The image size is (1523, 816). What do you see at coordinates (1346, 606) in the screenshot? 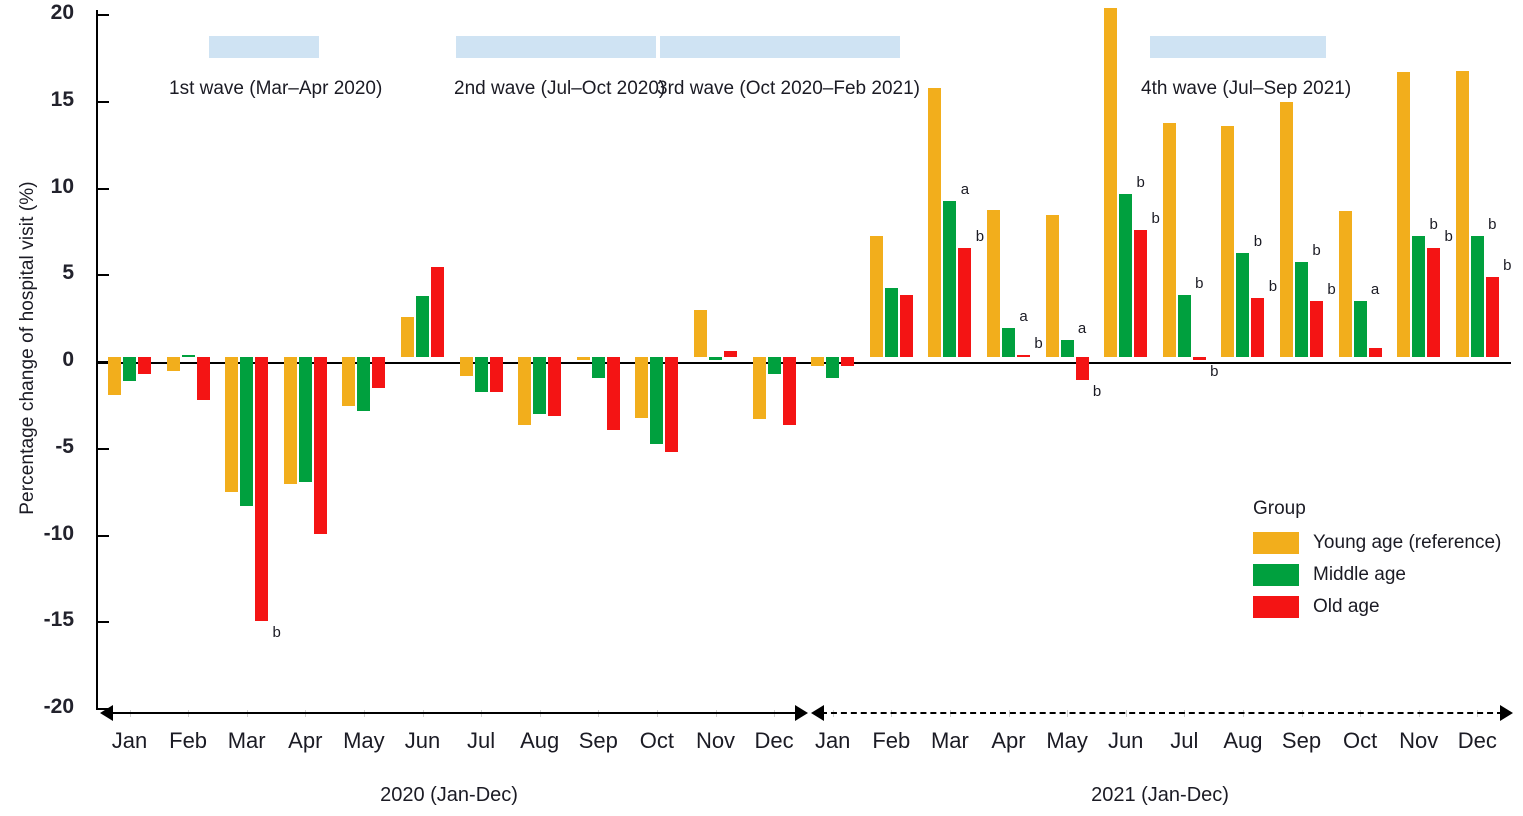
I see `legend-label: Old age` at bounding box center [1346, 606].